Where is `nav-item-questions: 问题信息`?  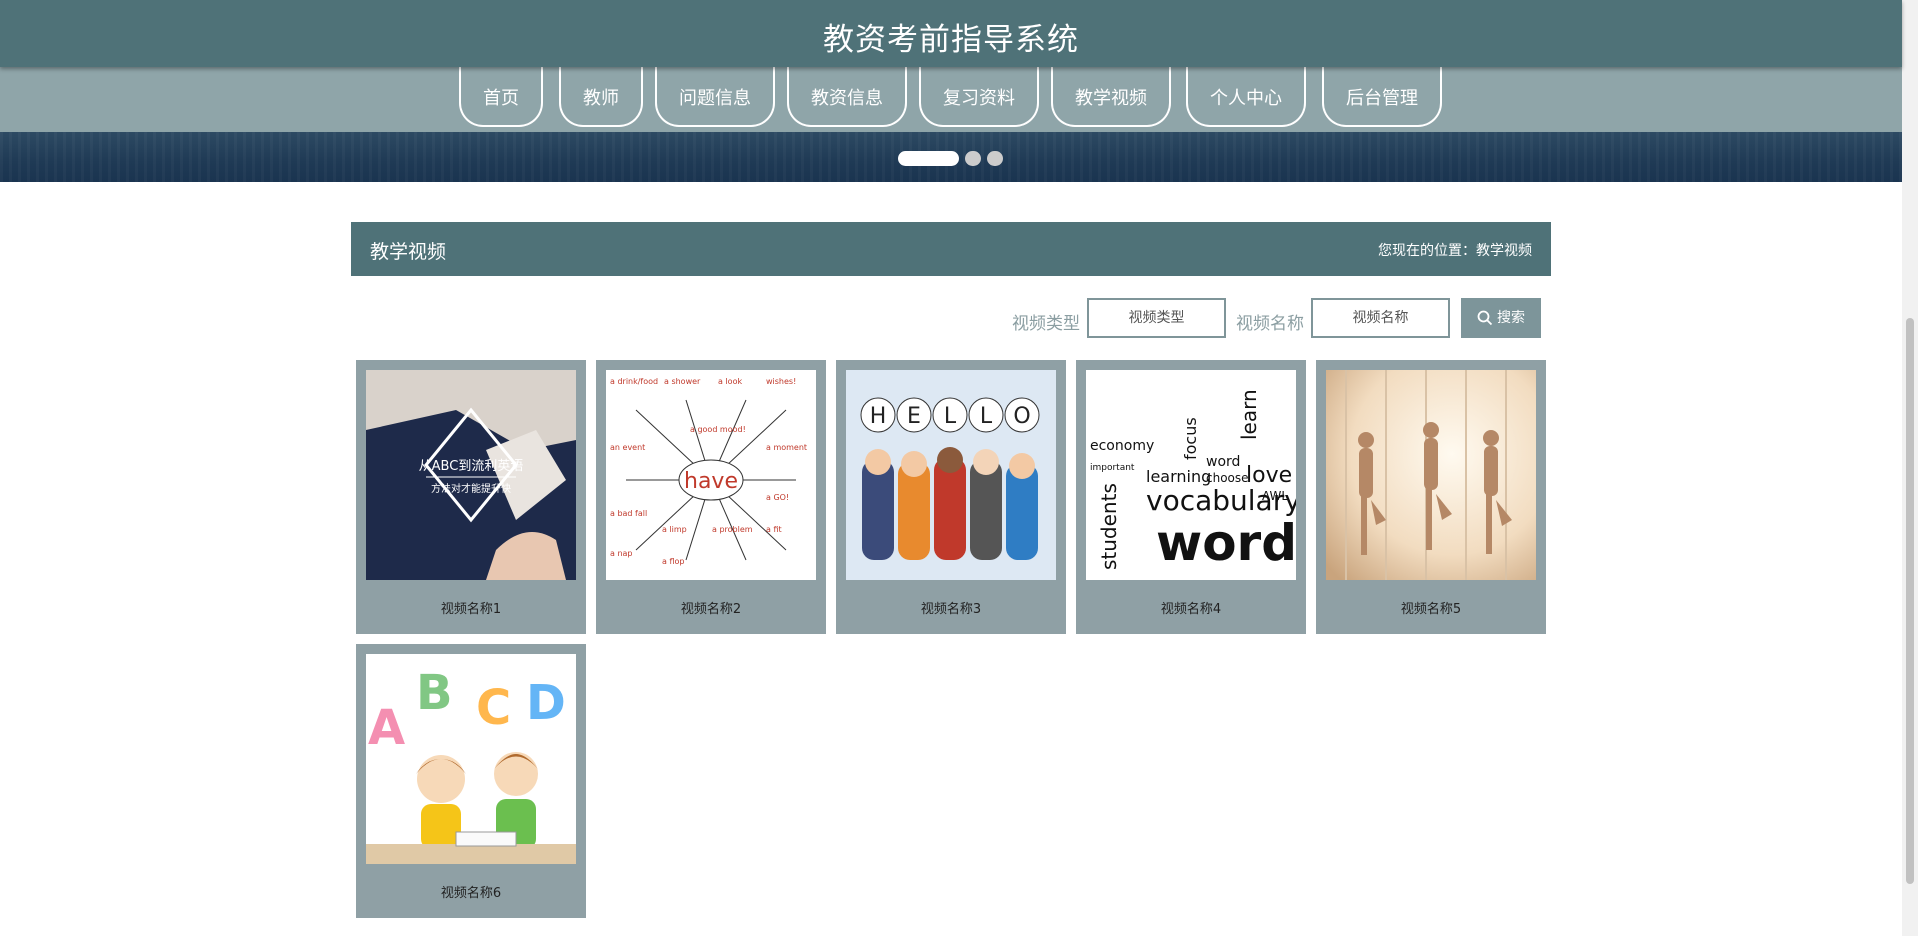 nav-item-questions: 问题信息 is located at coordinates (715, 97).